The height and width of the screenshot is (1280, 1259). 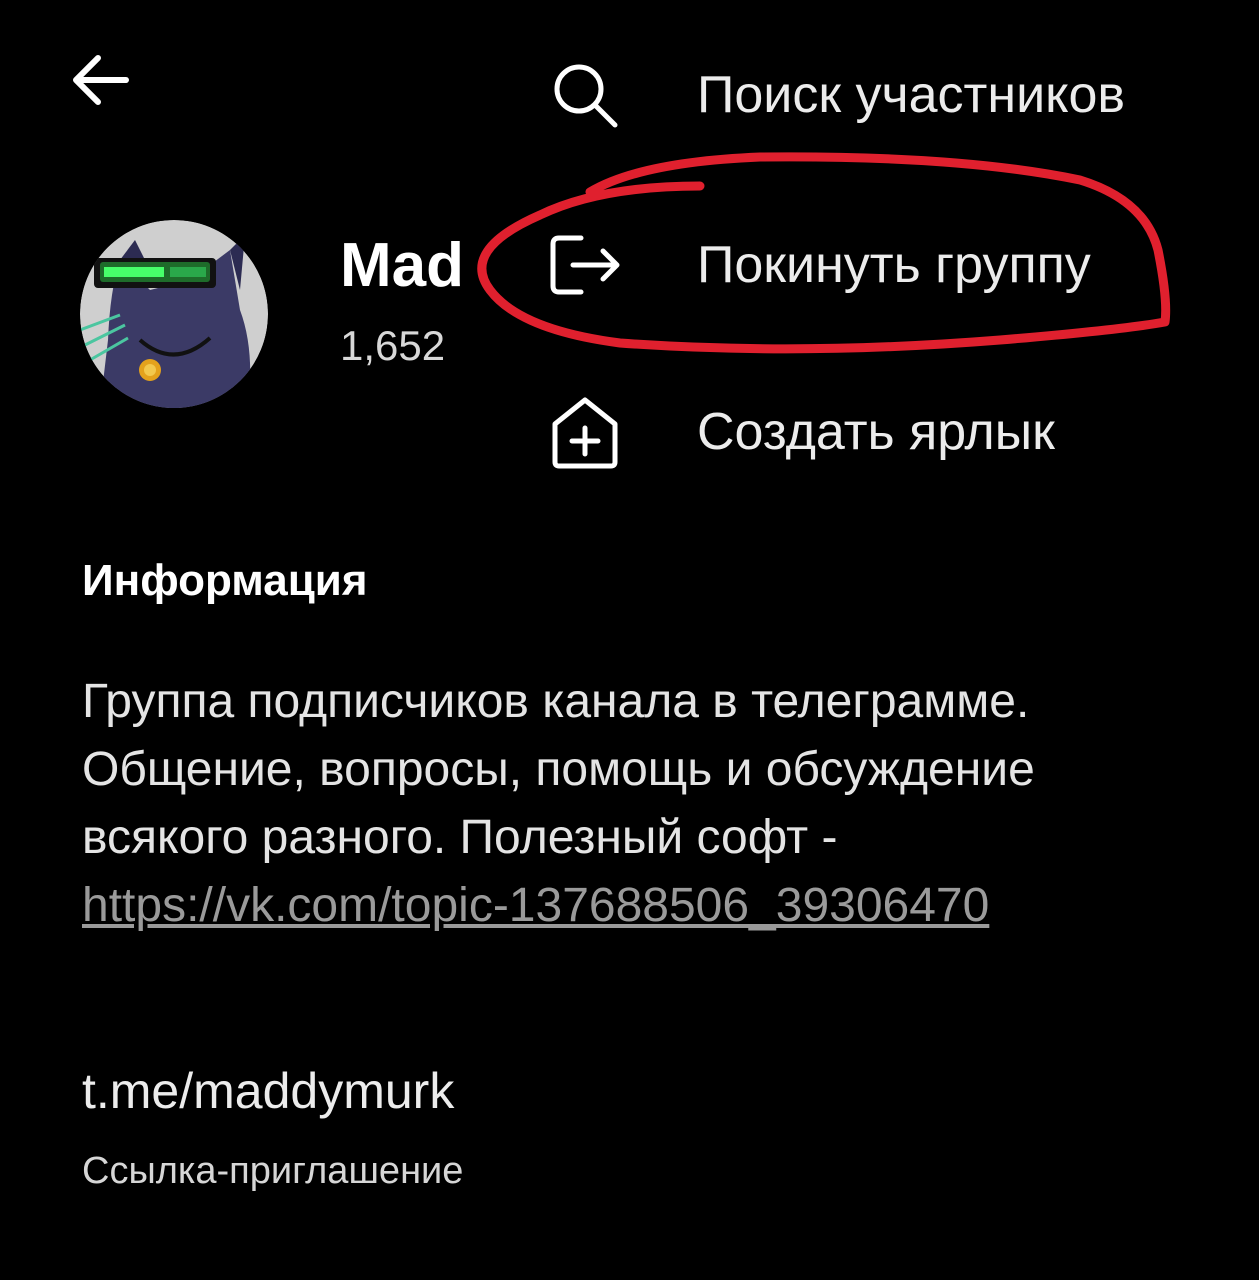 What do you see at coordinates (225, 580) in the screenshot?
I see `info-heading: Информация` at bounding box center [225, 580].